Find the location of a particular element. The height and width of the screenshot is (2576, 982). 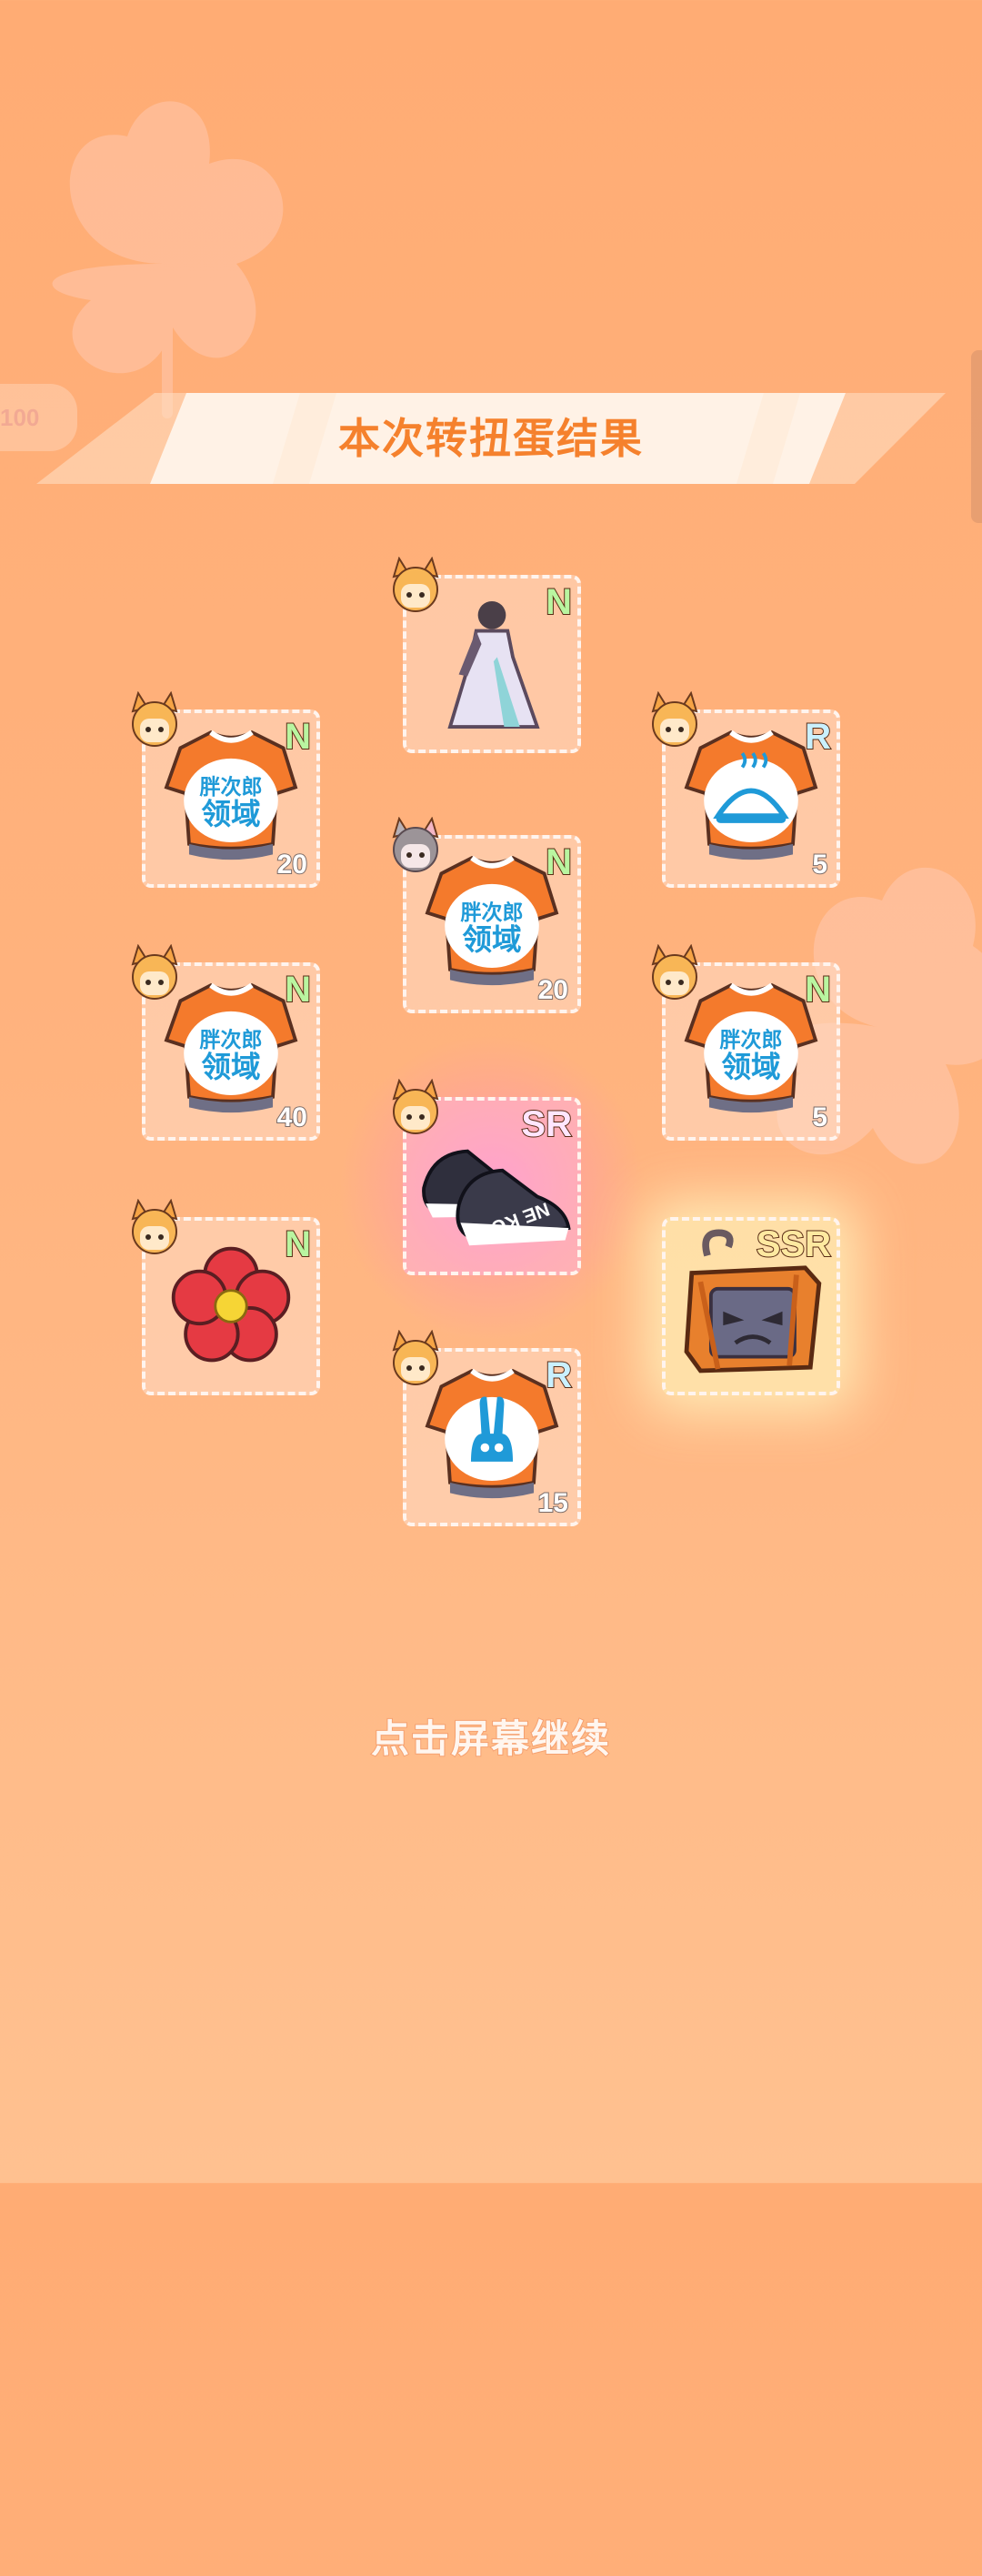

result-card-9: SSR is located at coordinates (751, 1306).